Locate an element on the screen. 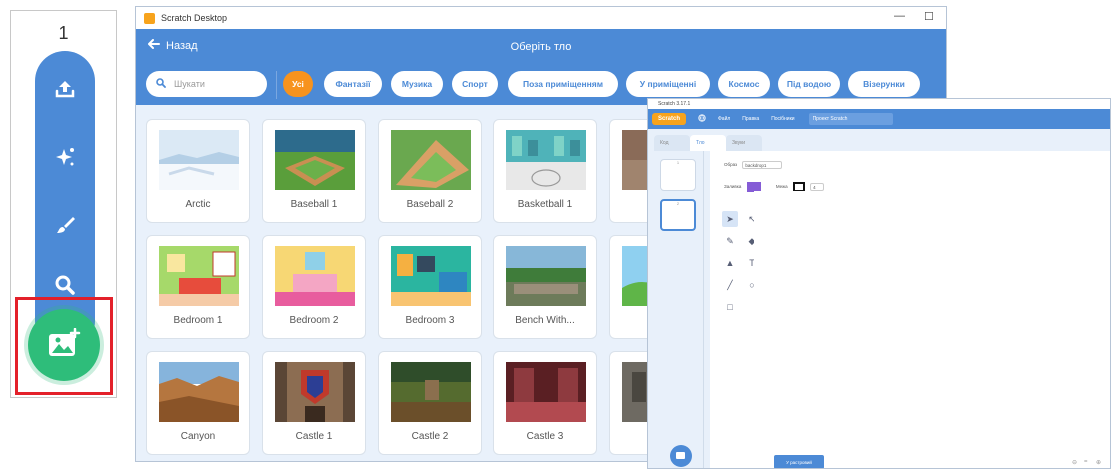 This screenshot has width=1111, height=469. backdrop-item-number: 2 is located at coordinates (678, 203).